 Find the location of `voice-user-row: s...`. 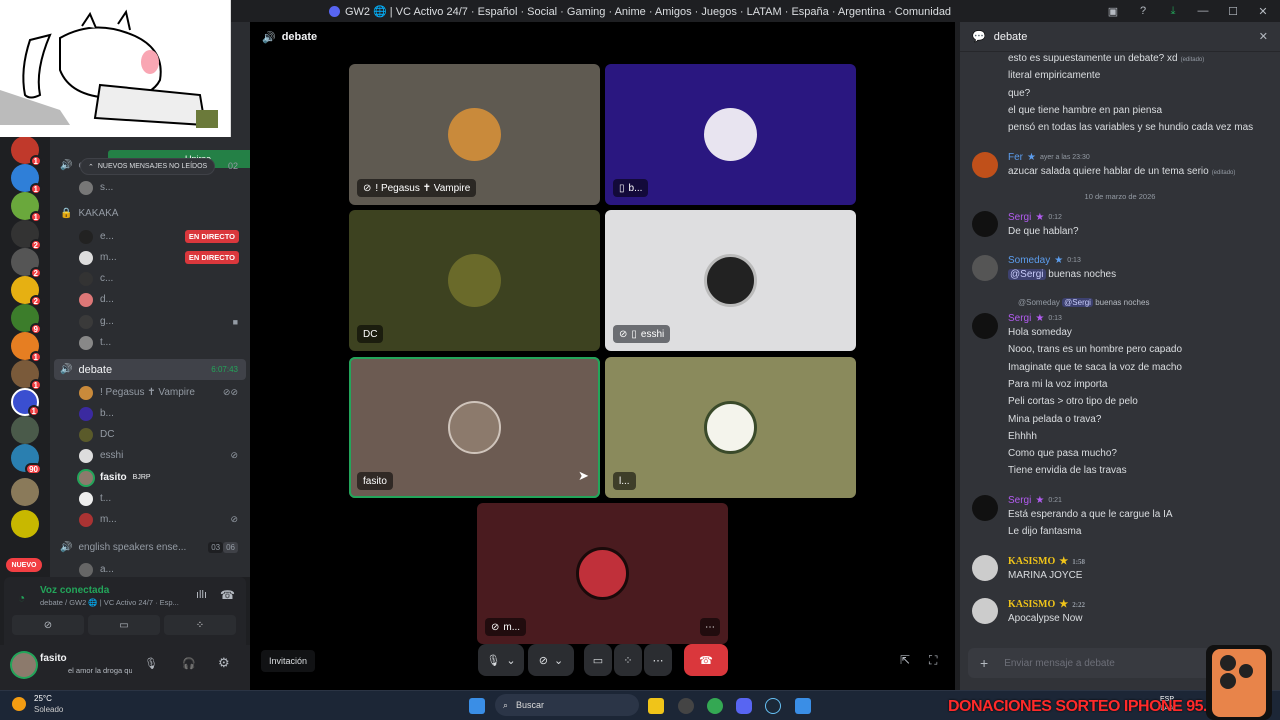

voice-user-row: s... is located at coordinates (150, 187).